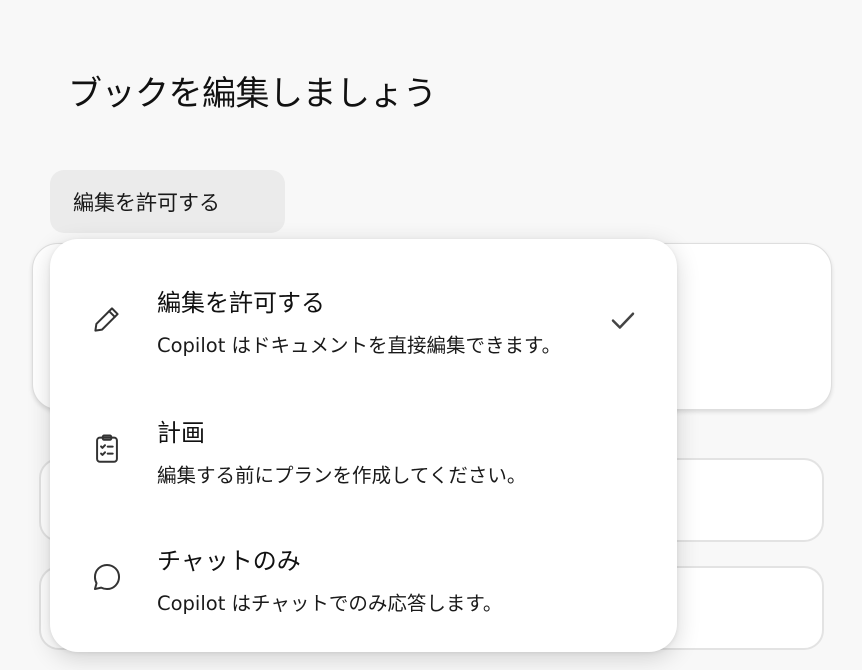  Describe the element at coordinates (252, 94) in the screenshot. I see `page-title: ブックを編集しましょう` at that location.